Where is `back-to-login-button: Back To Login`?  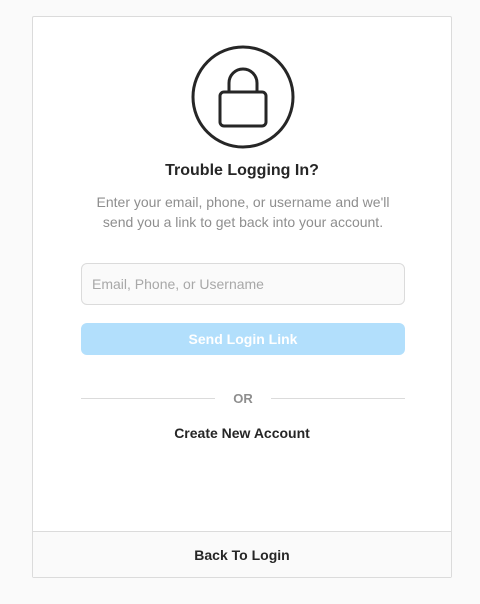
back-to-login-button: Back To Login is located at coordinates (242, 554).